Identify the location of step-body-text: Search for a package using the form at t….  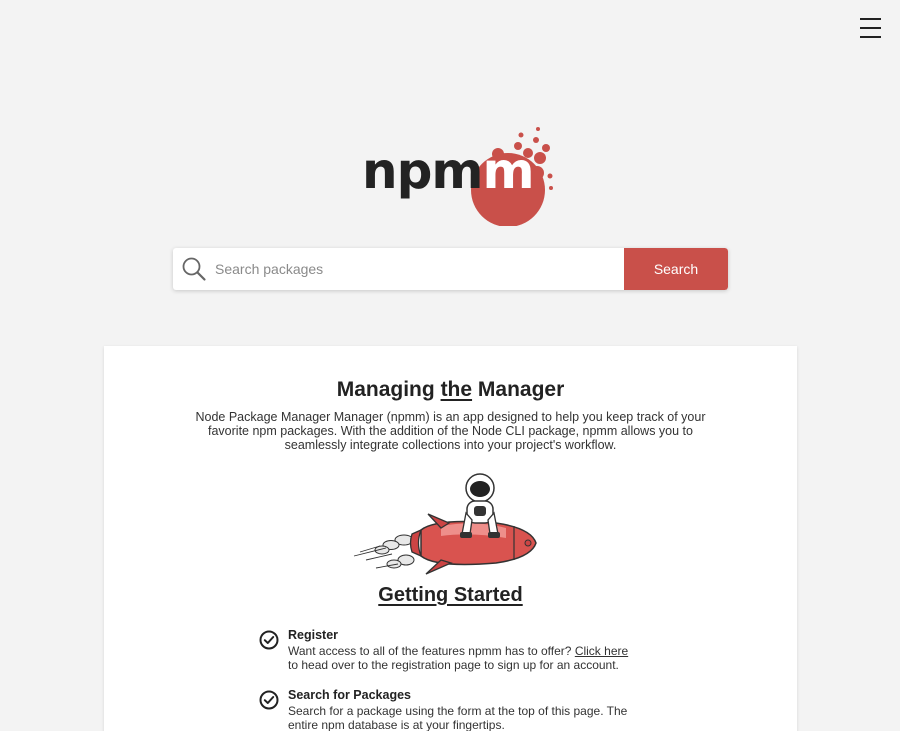
(458, 717).